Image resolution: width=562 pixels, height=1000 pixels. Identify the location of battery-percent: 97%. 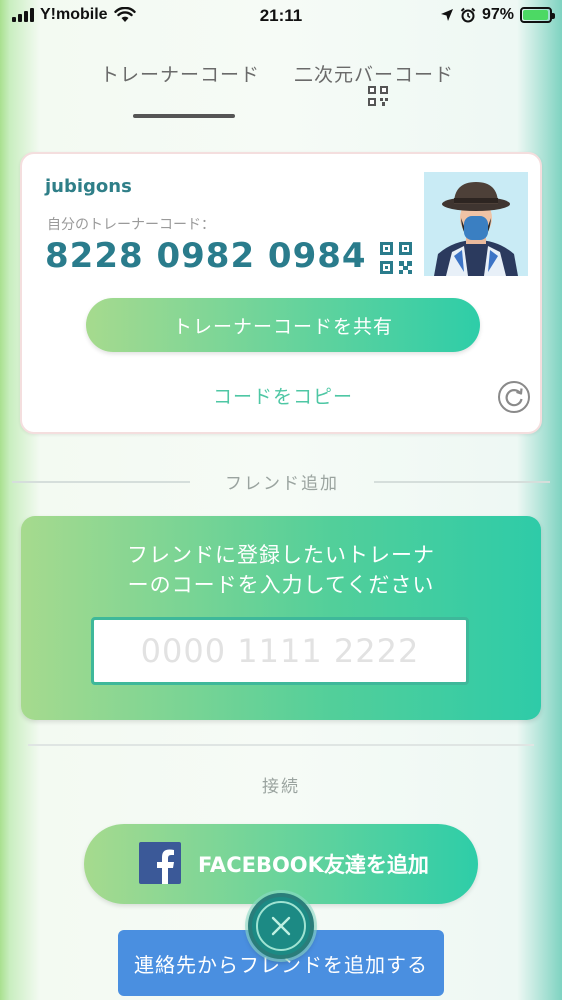
(497, 14).